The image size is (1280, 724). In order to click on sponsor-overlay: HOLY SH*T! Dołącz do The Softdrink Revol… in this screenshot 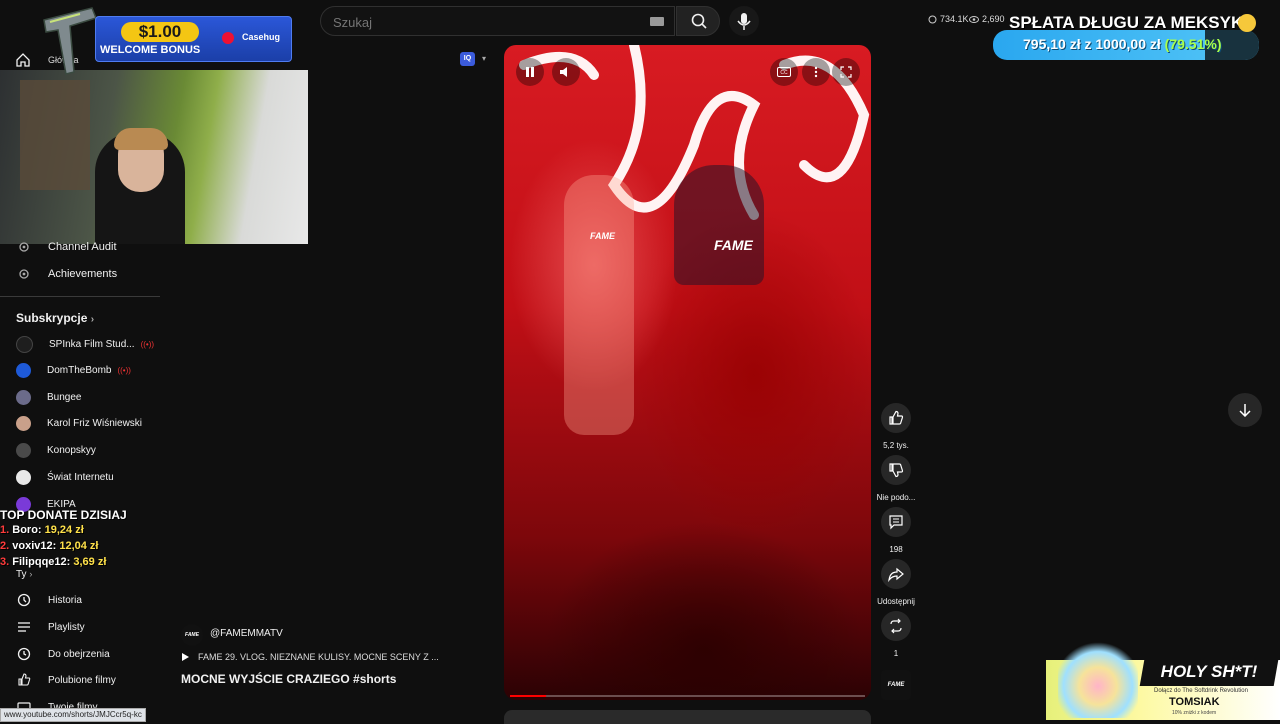, I will do `click(1163, 679)`.